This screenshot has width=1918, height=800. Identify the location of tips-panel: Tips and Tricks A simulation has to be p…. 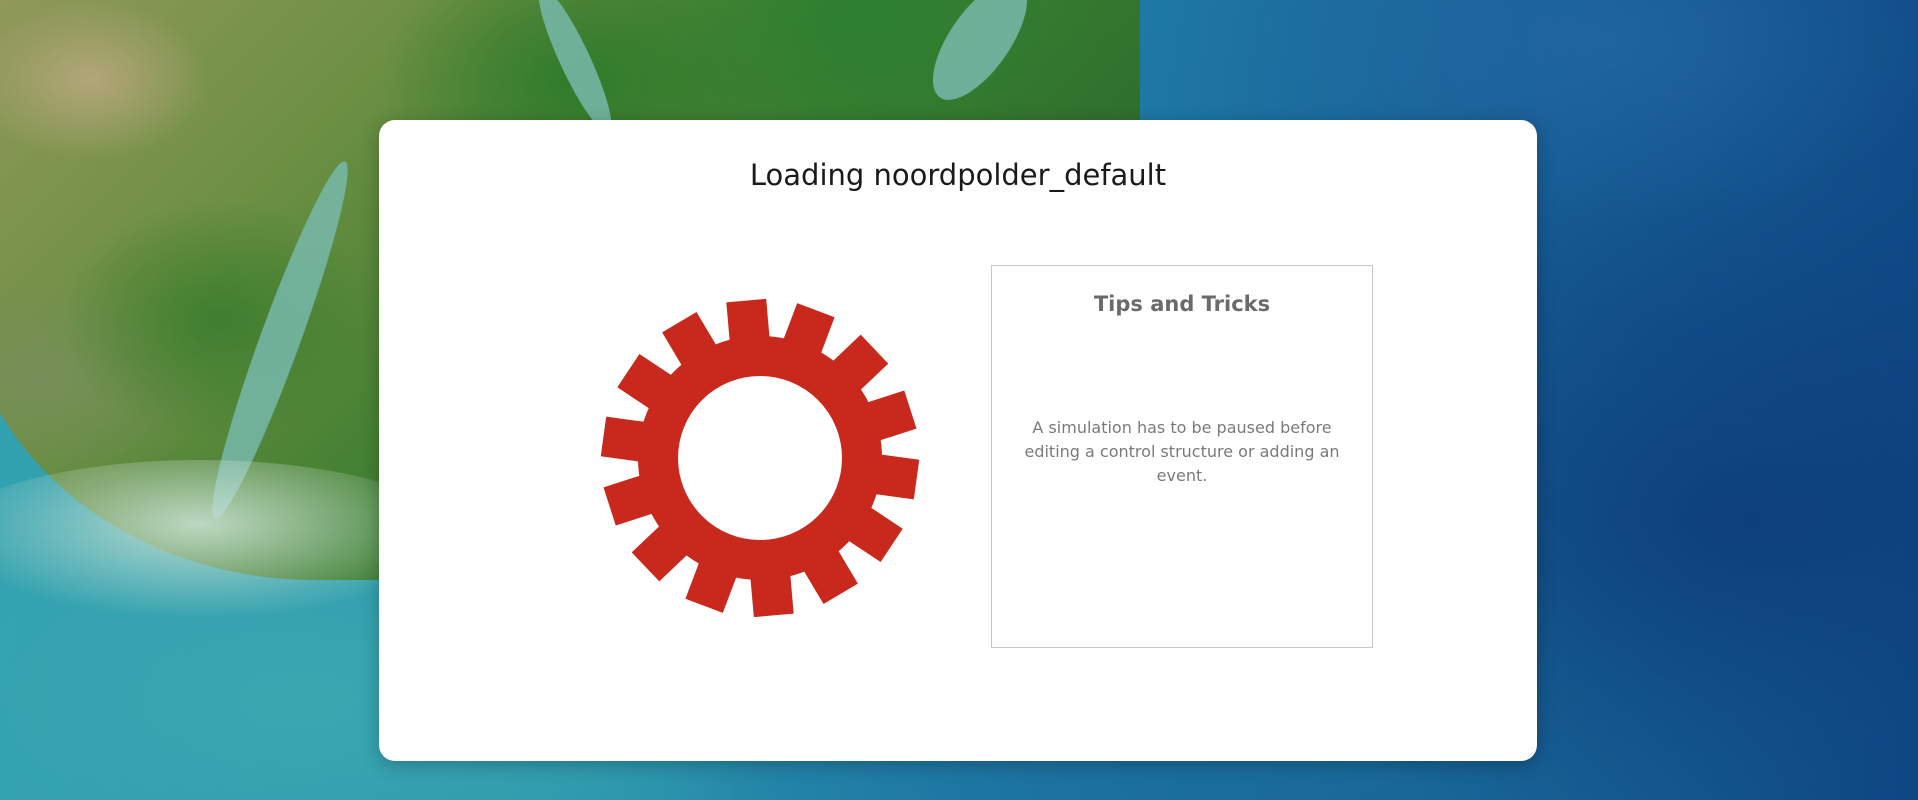
(1182, 456).